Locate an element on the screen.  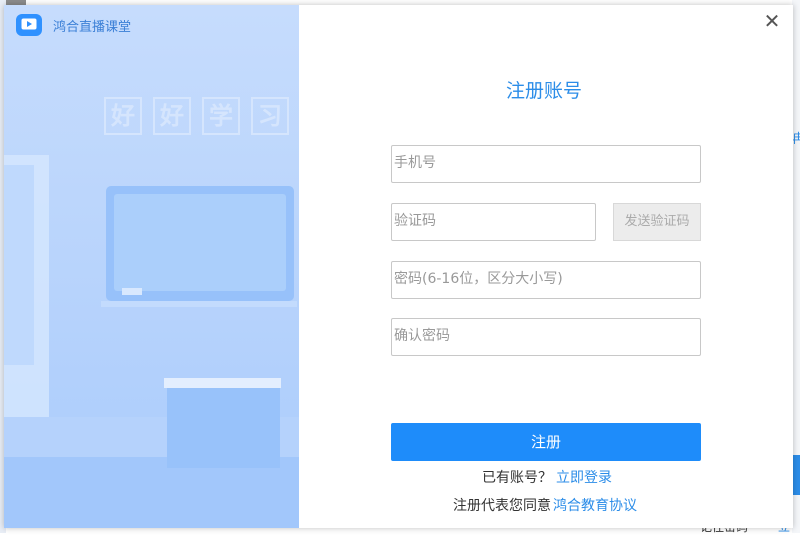
agreement-notice: 注册代表您同意 鸿合教育协议 is located at coordinates (545, 505).